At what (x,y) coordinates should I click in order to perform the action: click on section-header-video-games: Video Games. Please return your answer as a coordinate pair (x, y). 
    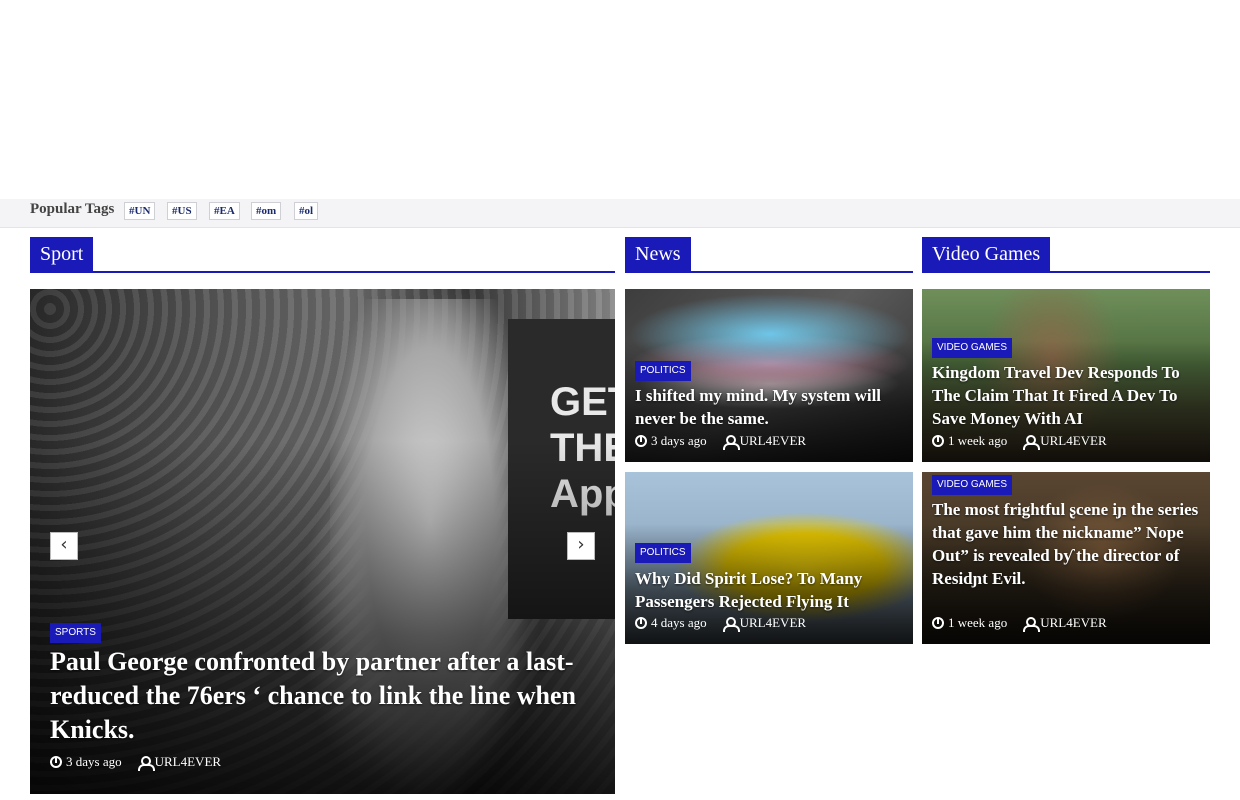
    Looking at the image, I should click on (1066, 255).